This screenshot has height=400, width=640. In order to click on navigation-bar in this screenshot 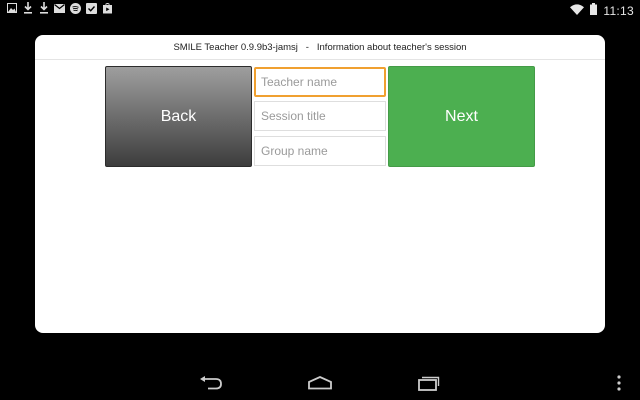, I will do `click(320, 382)`.